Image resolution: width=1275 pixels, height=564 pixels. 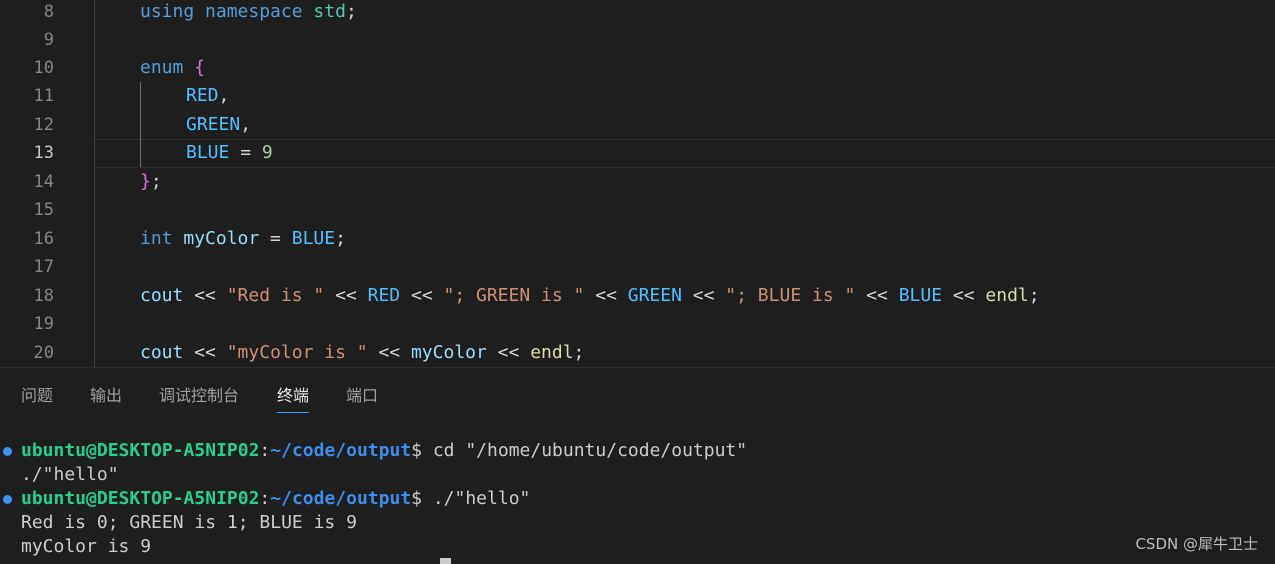 I want to click on code-line-14: 14 };, so click(x=637, y=182).